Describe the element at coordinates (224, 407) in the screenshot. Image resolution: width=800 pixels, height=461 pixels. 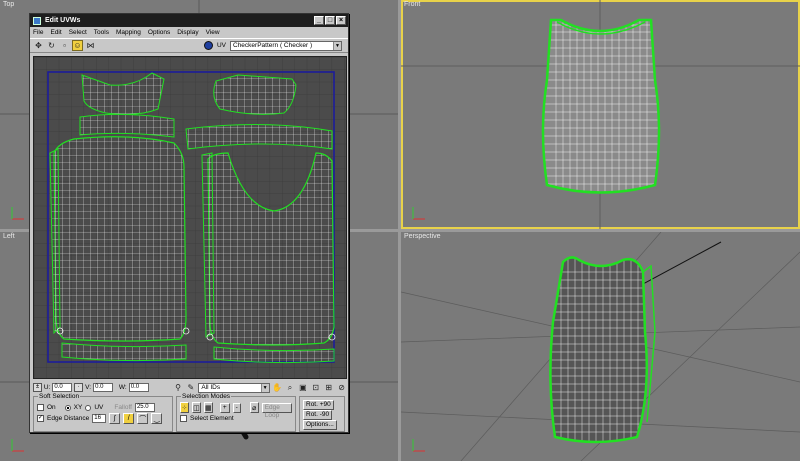
I see `grow-selection-button: +` at that location.